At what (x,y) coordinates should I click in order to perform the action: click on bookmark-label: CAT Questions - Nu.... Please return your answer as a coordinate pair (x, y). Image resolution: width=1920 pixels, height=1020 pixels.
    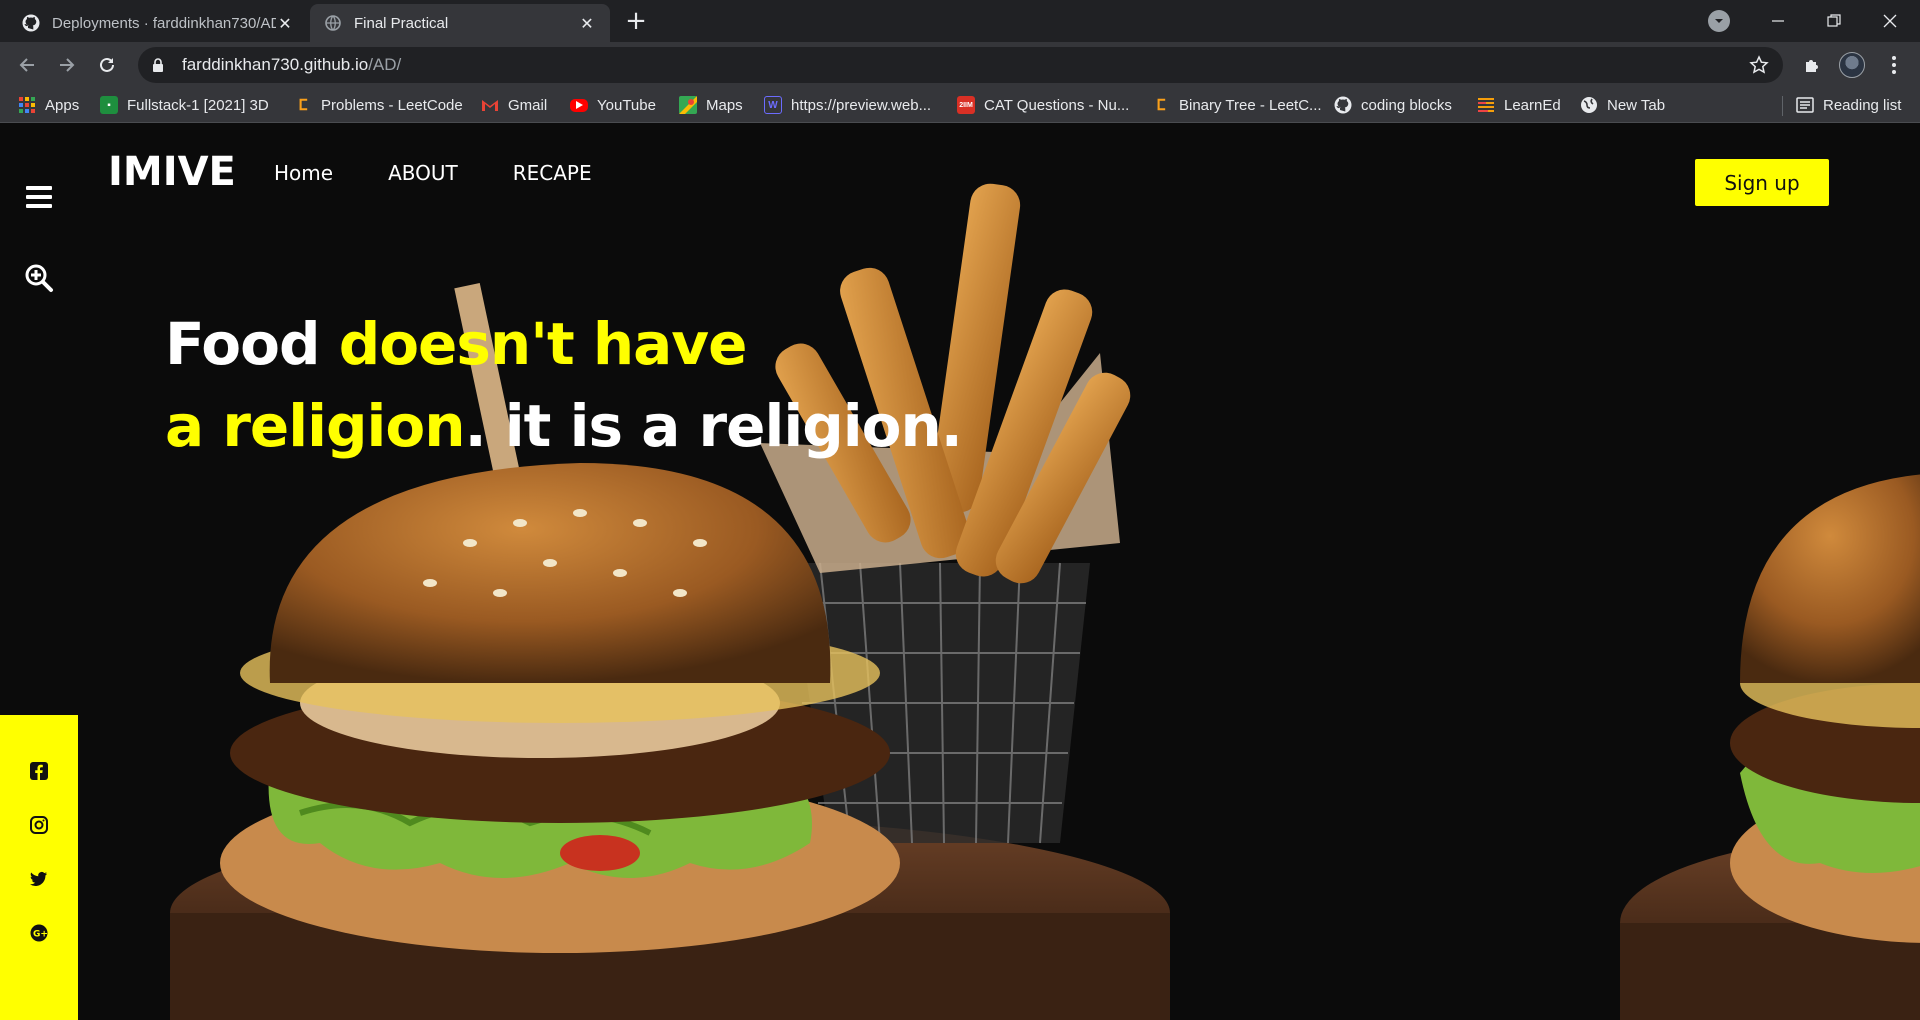
    Looking at the image, I should click on (1057, 105).